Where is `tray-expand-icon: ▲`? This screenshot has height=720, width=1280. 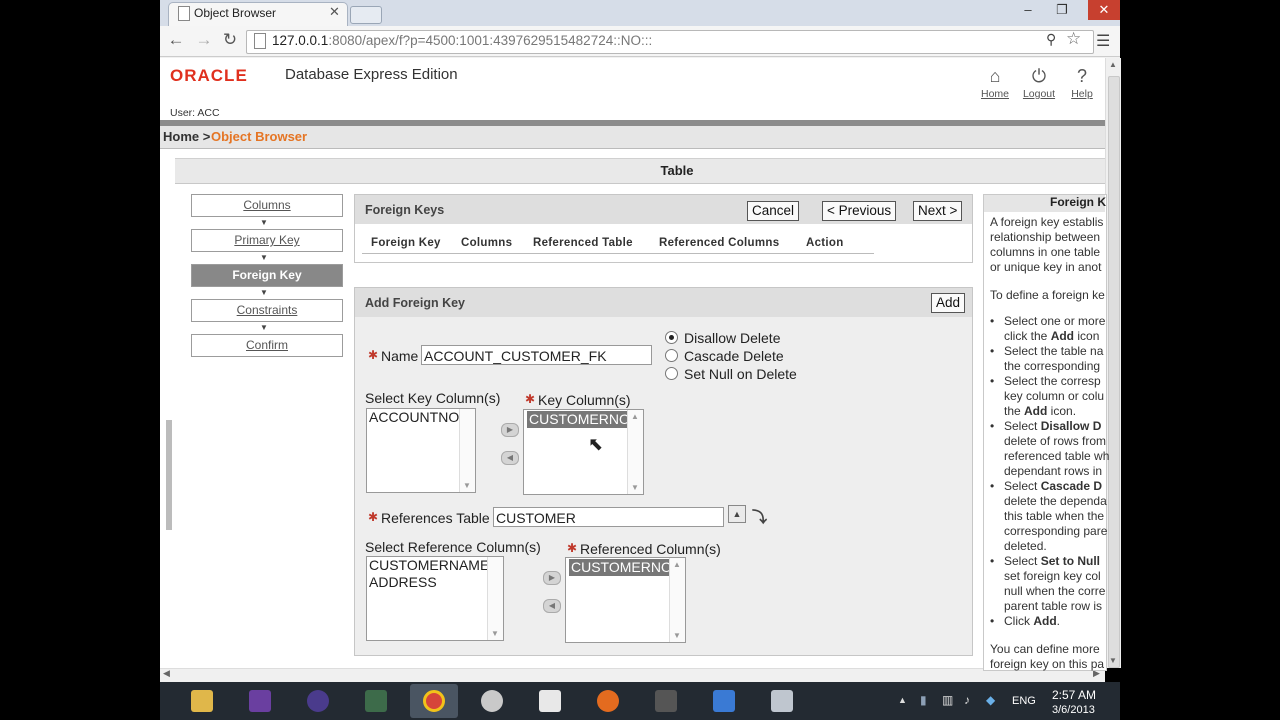 tray-expand-icon: ▲ is located at coordinates (902, 700).